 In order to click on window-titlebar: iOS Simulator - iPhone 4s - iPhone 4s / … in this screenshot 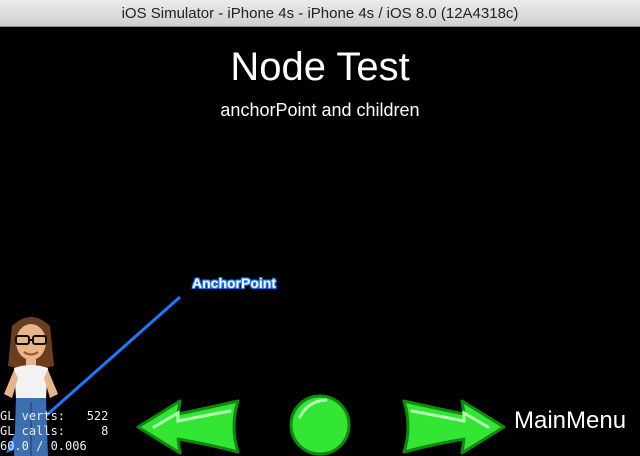, I will do `click(320, 13)`.